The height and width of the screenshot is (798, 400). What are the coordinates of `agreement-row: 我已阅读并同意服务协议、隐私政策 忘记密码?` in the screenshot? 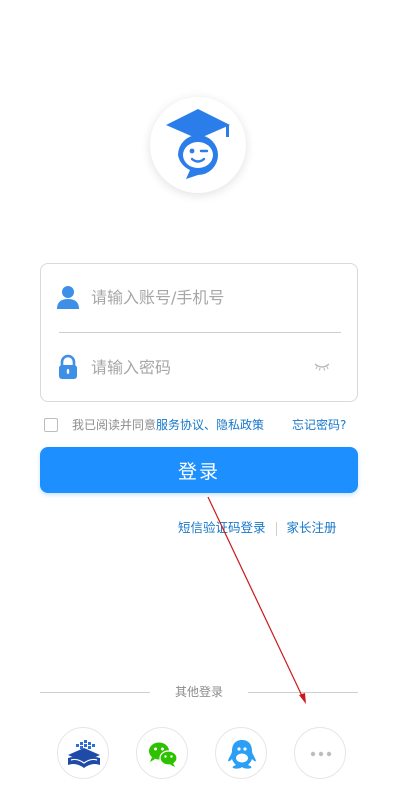 It's located at (204, 425).